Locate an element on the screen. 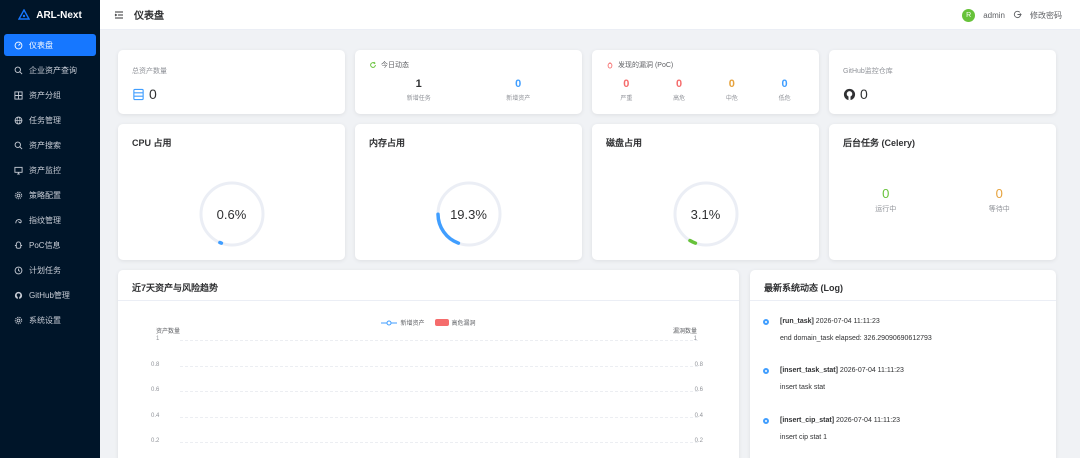 Image resolution: width=1080 pixels, height=458 pixels. sidebar-item-label: 资产分组 is located at coordinates (45, 95).